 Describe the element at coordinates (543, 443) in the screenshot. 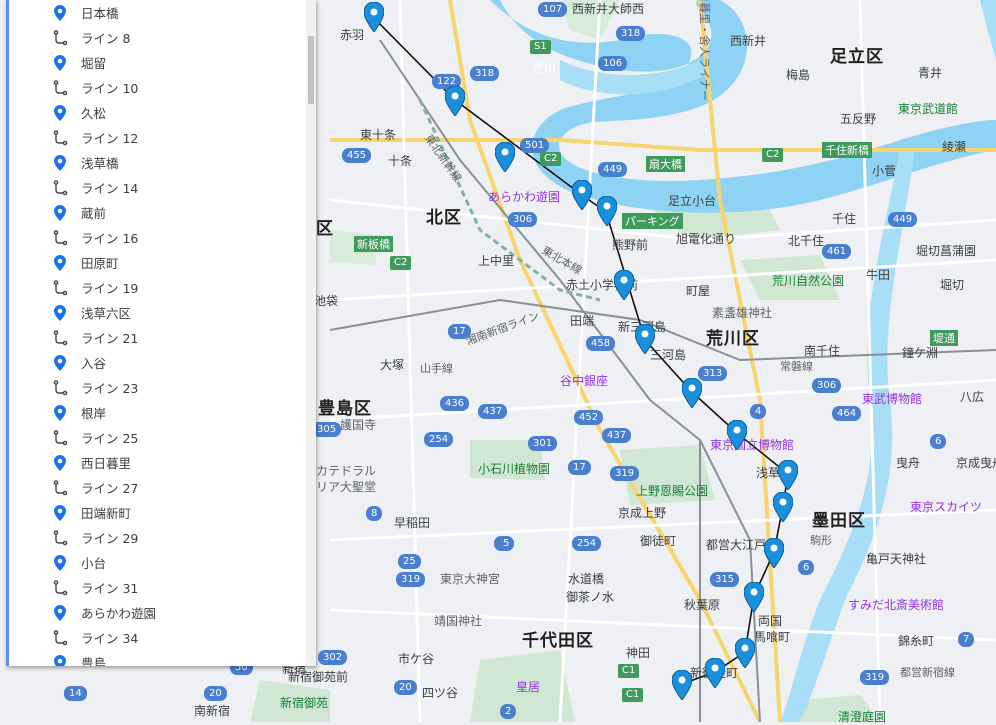

I see `route-shield: 301` at that location.